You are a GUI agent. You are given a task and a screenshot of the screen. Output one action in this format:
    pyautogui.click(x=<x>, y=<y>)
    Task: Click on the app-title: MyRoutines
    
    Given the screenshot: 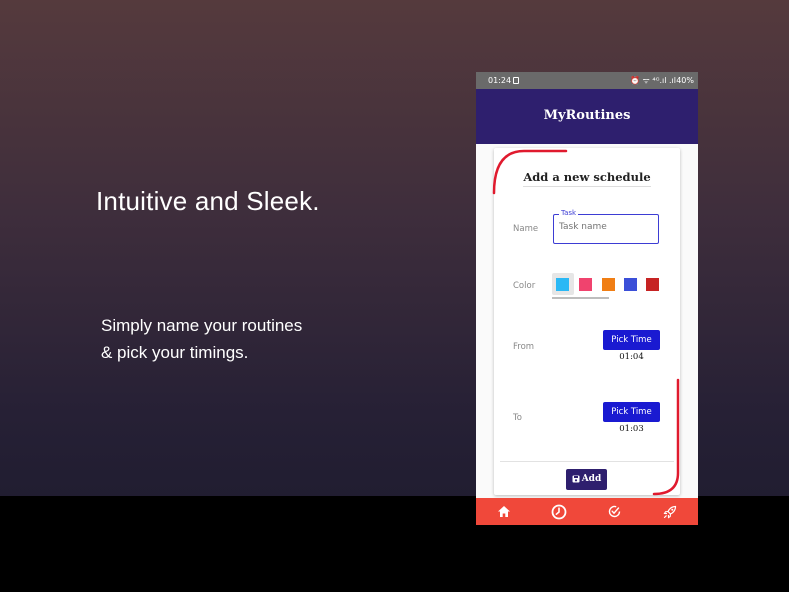 What is the action you would take?
    pyautogui.click(x=587, y=115)
    